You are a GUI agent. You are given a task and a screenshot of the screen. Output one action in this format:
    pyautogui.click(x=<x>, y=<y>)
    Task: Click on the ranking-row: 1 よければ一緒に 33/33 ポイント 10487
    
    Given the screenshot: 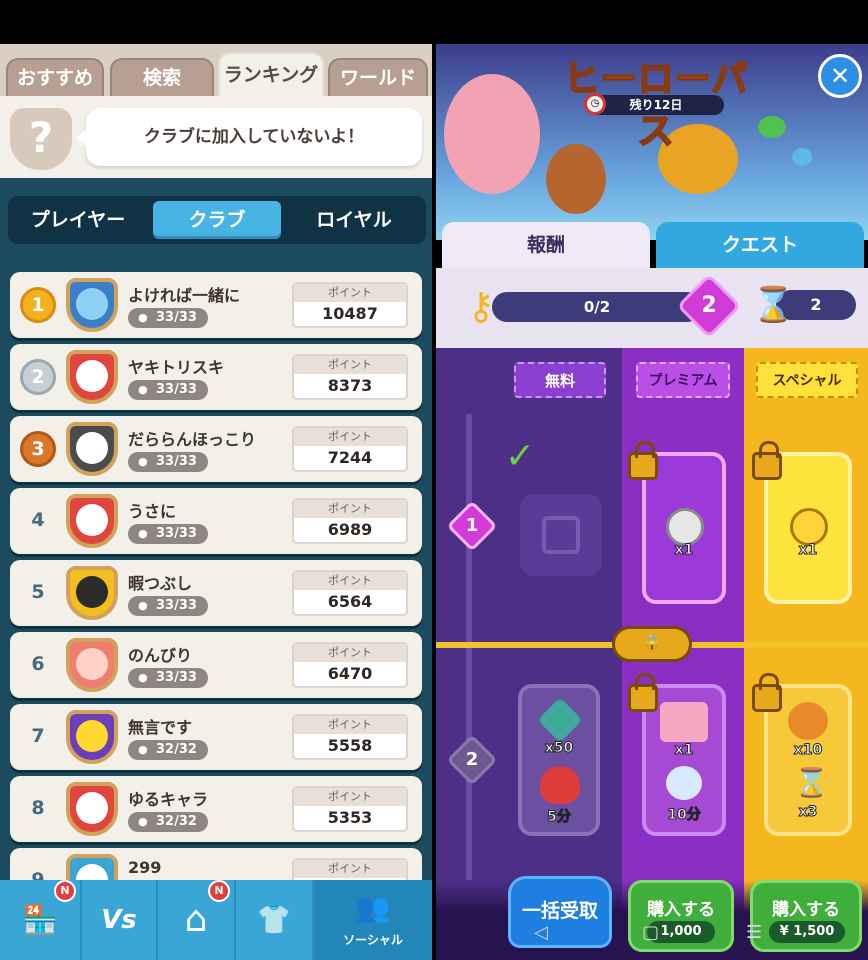 What is the action you would take?
    pyautogui.click(x=216, y=305)
    